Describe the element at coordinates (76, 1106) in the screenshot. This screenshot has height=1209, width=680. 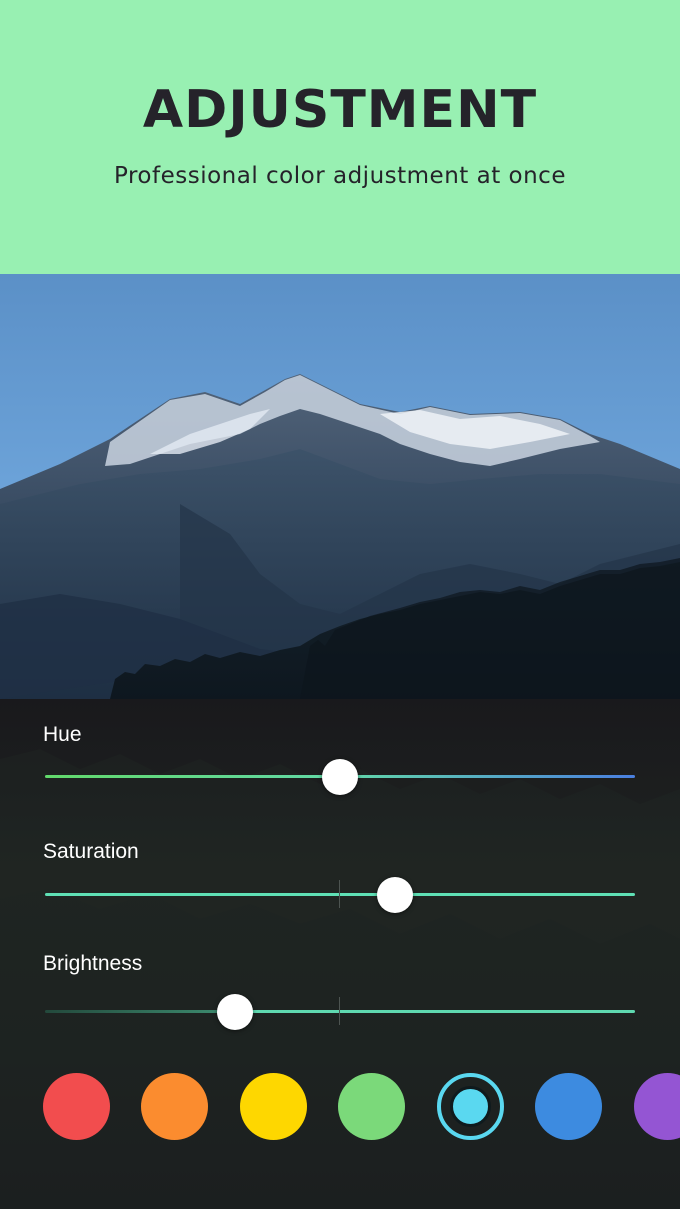
I see `swatch-red` at that location.